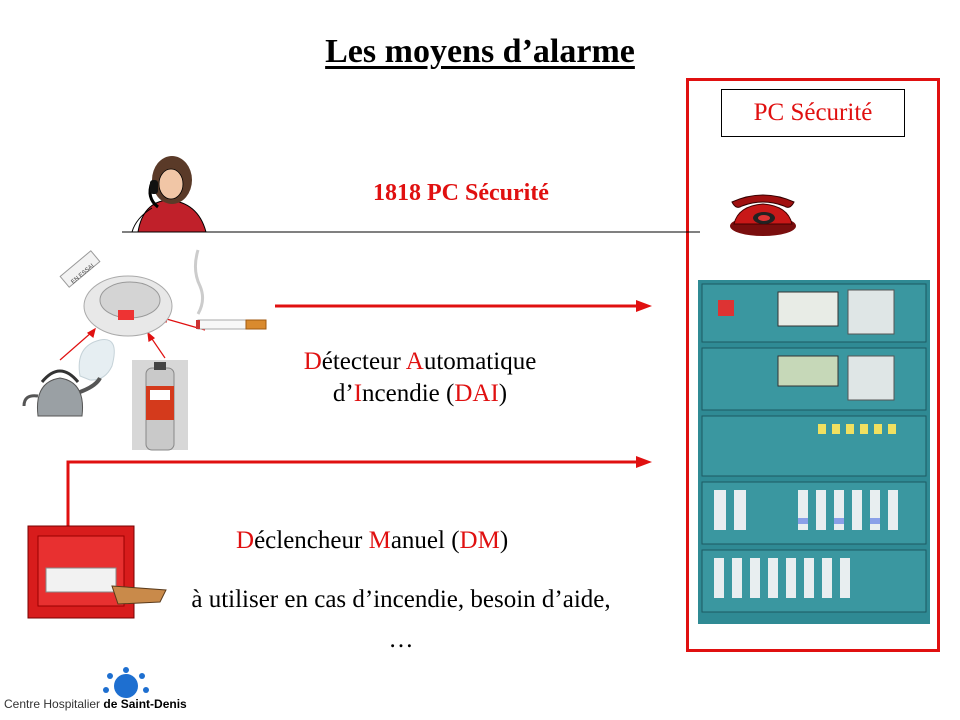 This screenshot has height=720, width=960. I want to click on logo-name: de Saint-Denis, so click(145, 704).